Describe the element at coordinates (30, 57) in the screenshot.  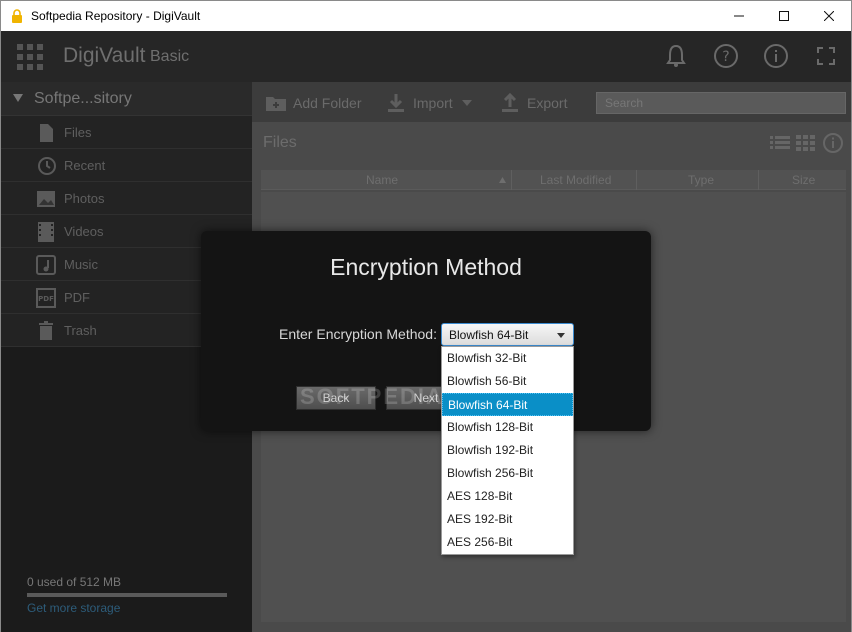
I see `apps-grid-icon` at that location.